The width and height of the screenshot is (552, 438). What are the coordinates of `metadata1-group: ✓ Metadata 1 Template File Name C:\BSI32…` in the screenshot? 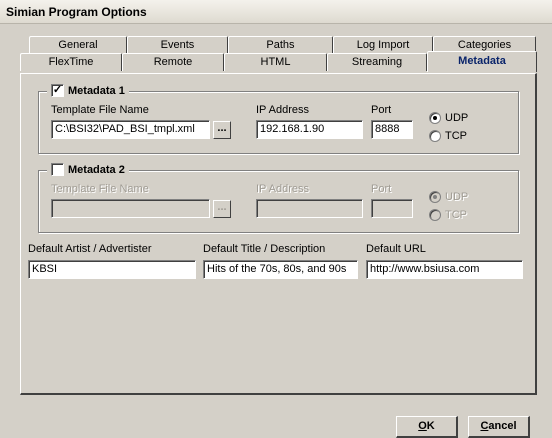 It's located at (278, 119).